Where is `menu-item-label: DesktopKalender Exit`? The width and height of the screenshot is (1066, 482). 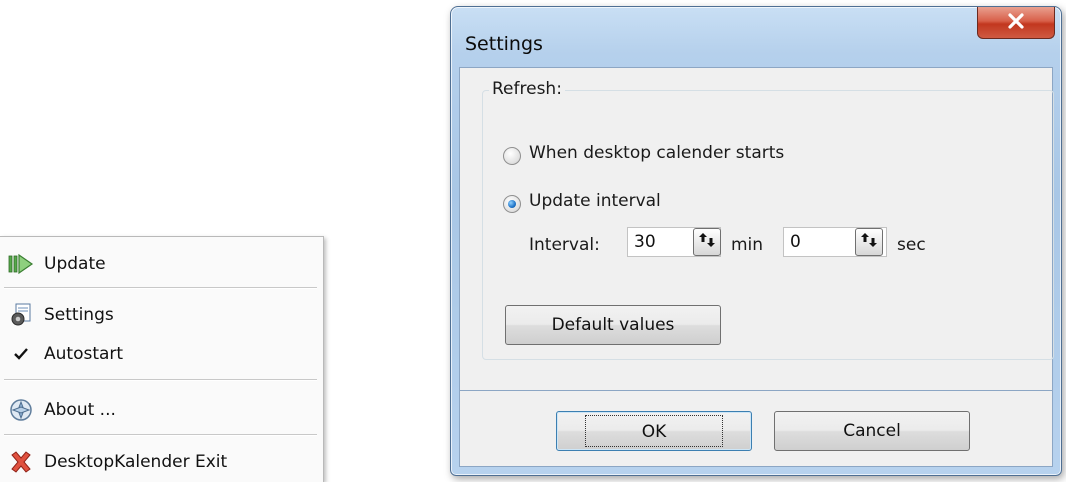 menu-item-label: DesktopKalender Exit is located at coordinates (136, 462).